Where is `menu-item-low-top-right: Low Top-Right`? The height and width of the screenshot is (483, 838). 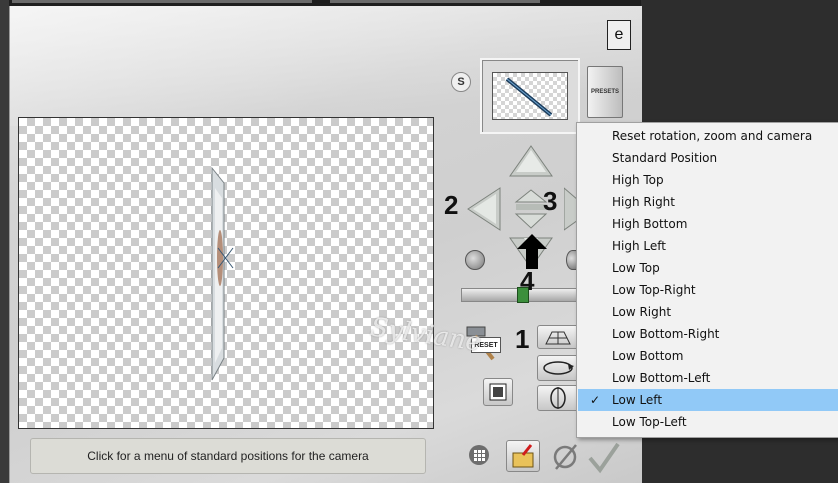
menu-item-low-top-right: Low Top-Right is located at coordinates (708, 290).